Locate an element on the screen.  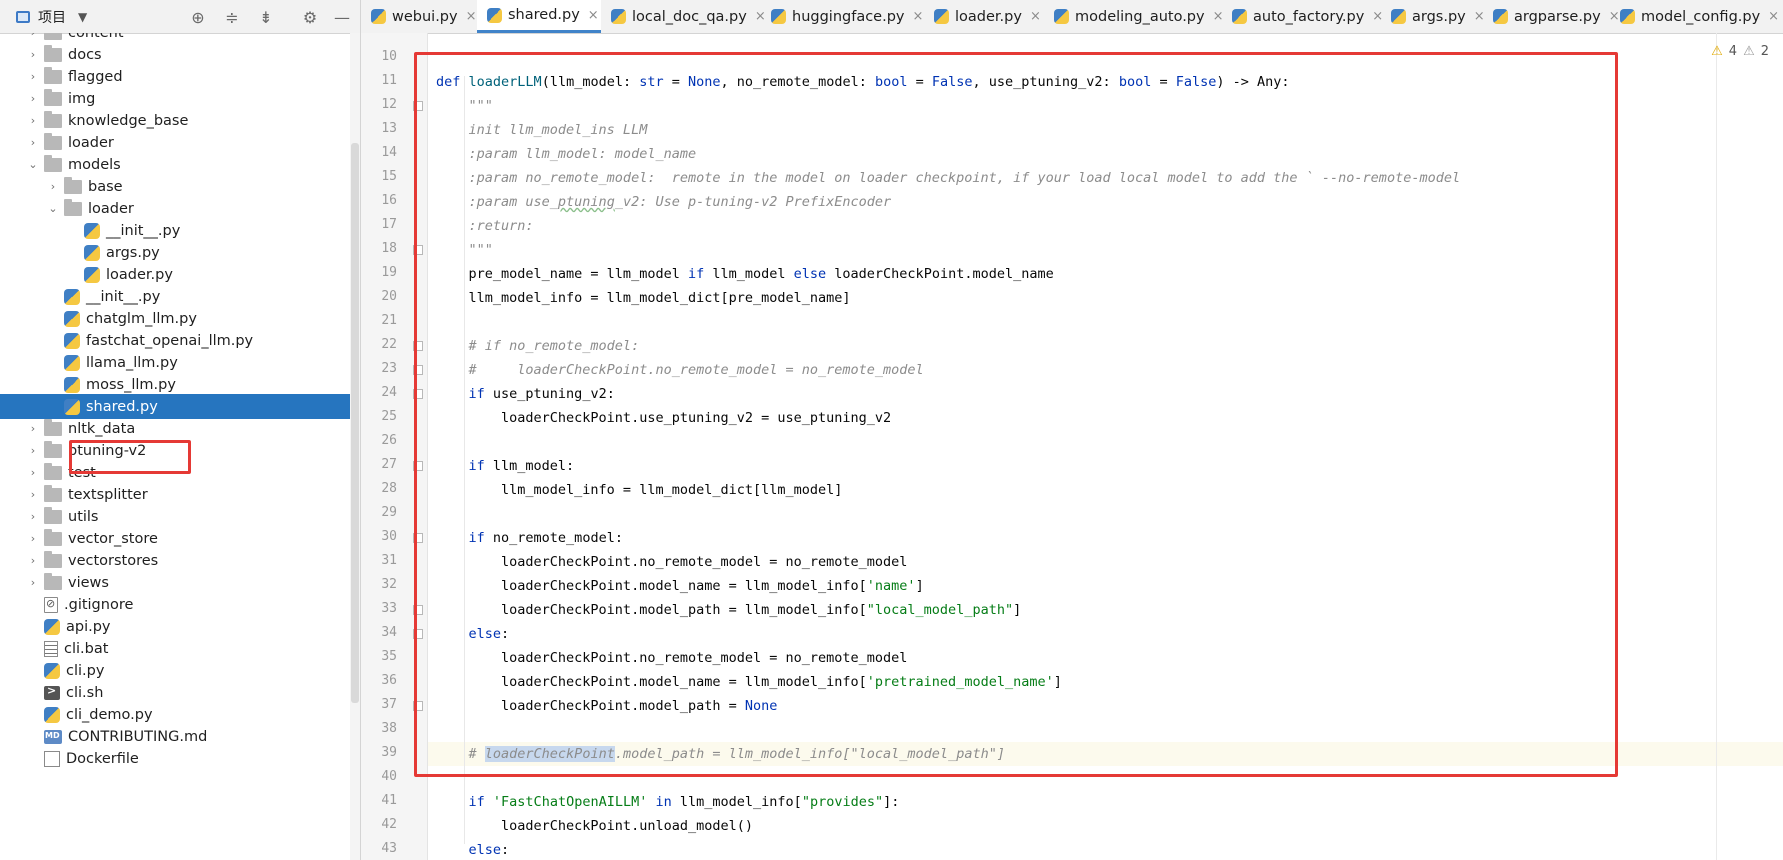
gear-icon: ⚙ is located at coordinates (310, 17).